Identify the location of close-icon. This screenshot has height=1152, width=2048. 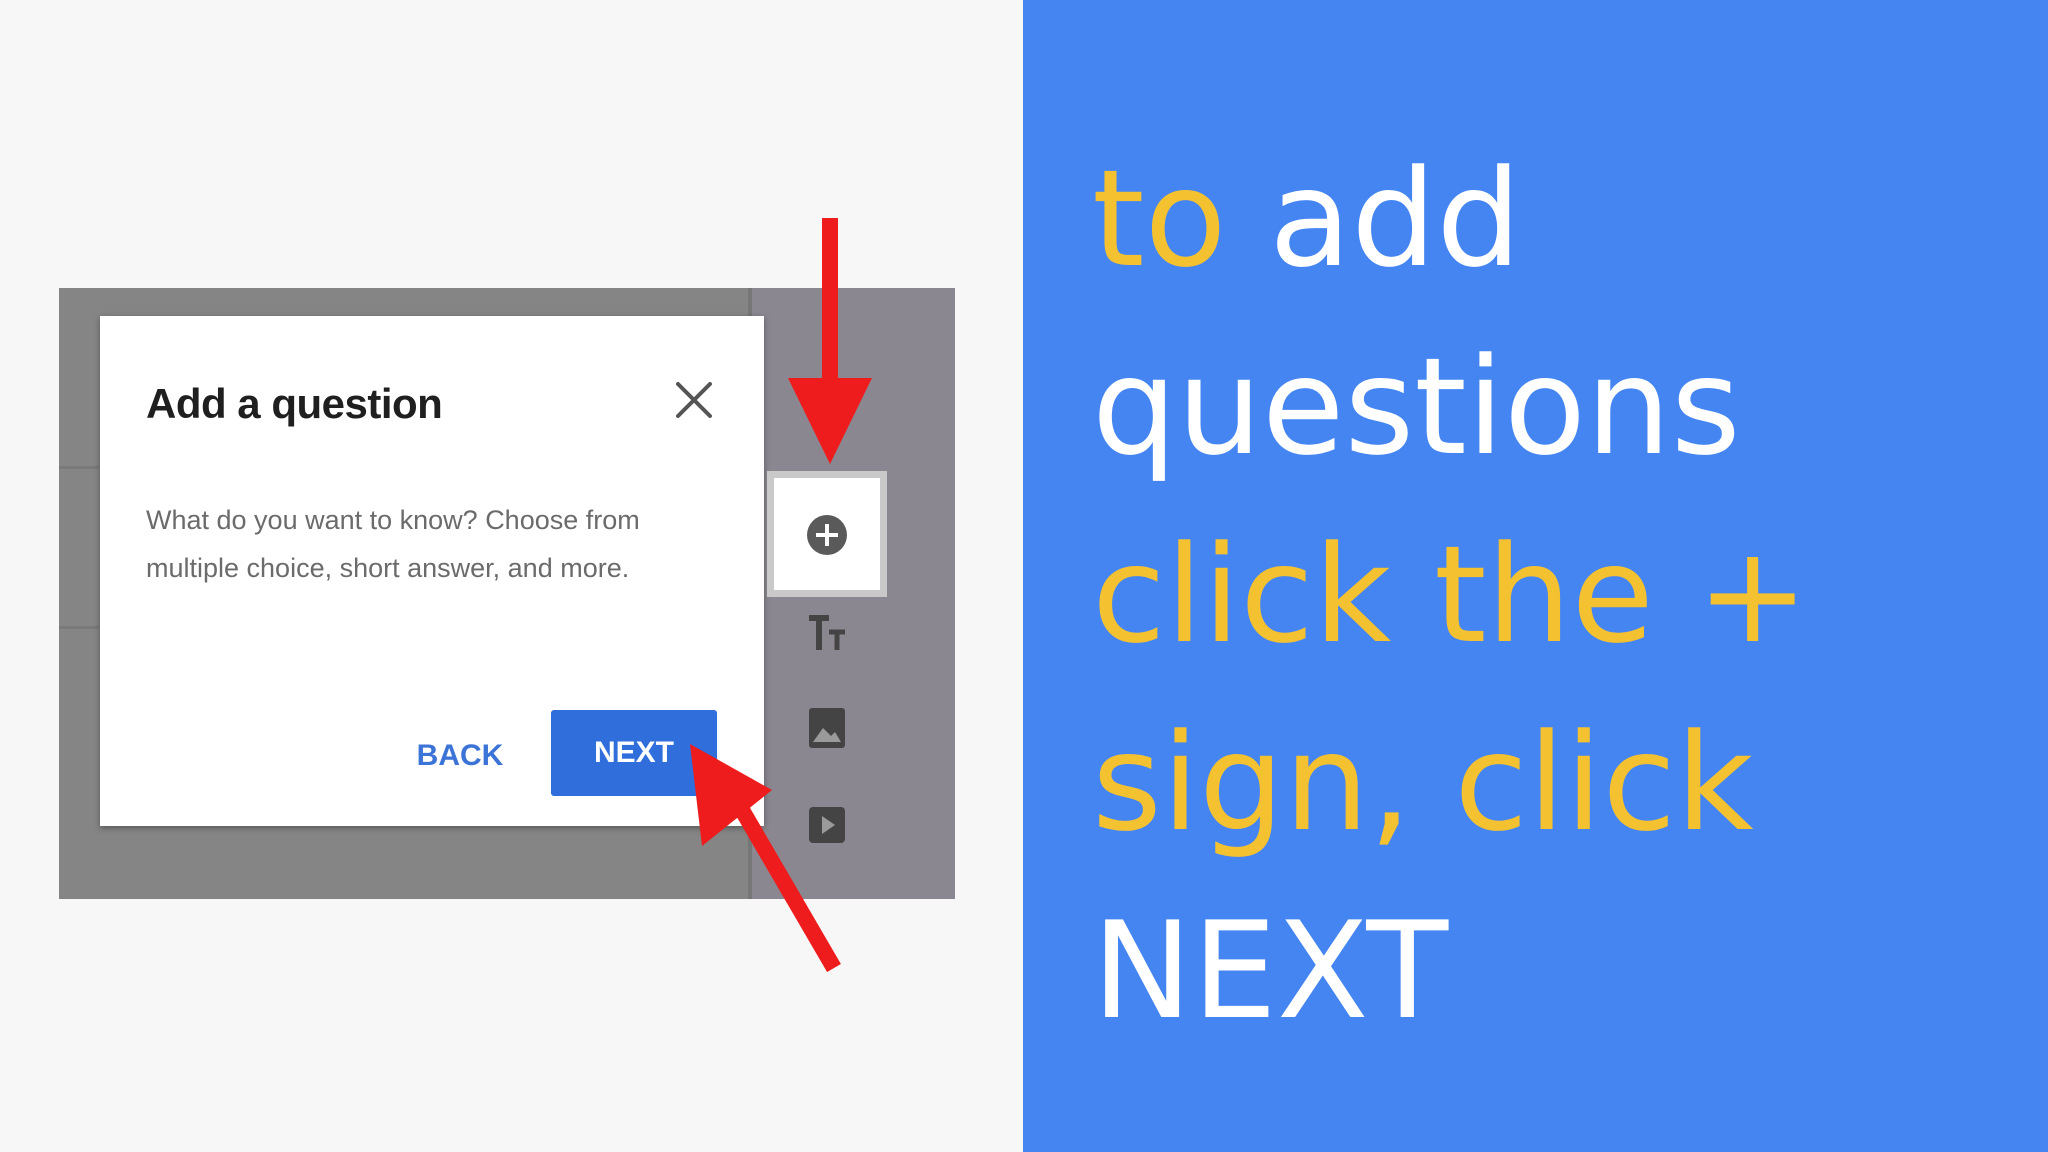
(694, 400).